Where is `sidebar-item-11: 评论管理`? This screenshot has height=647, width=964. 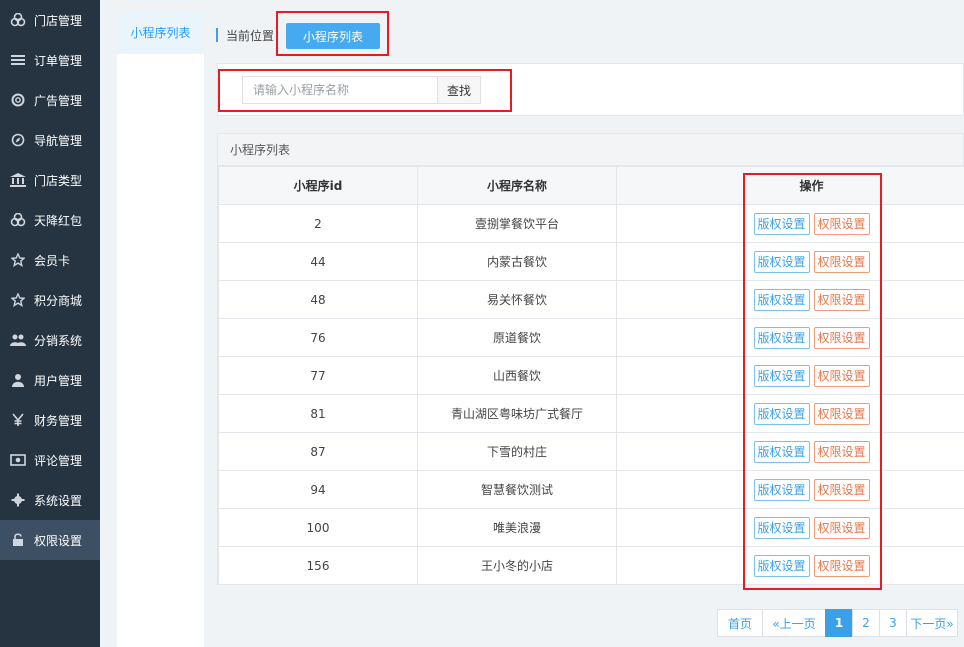 sidebar-item-11: 评论管理 is located at coordinates (50, 460).